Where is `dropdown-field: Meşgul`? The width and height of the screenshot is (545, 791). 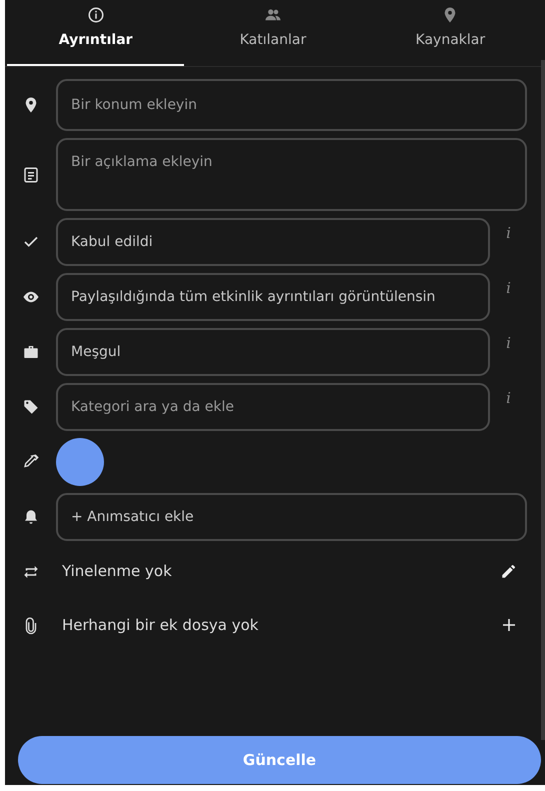
dropdown-field: Meşgul is located at coordinates (273, 352).